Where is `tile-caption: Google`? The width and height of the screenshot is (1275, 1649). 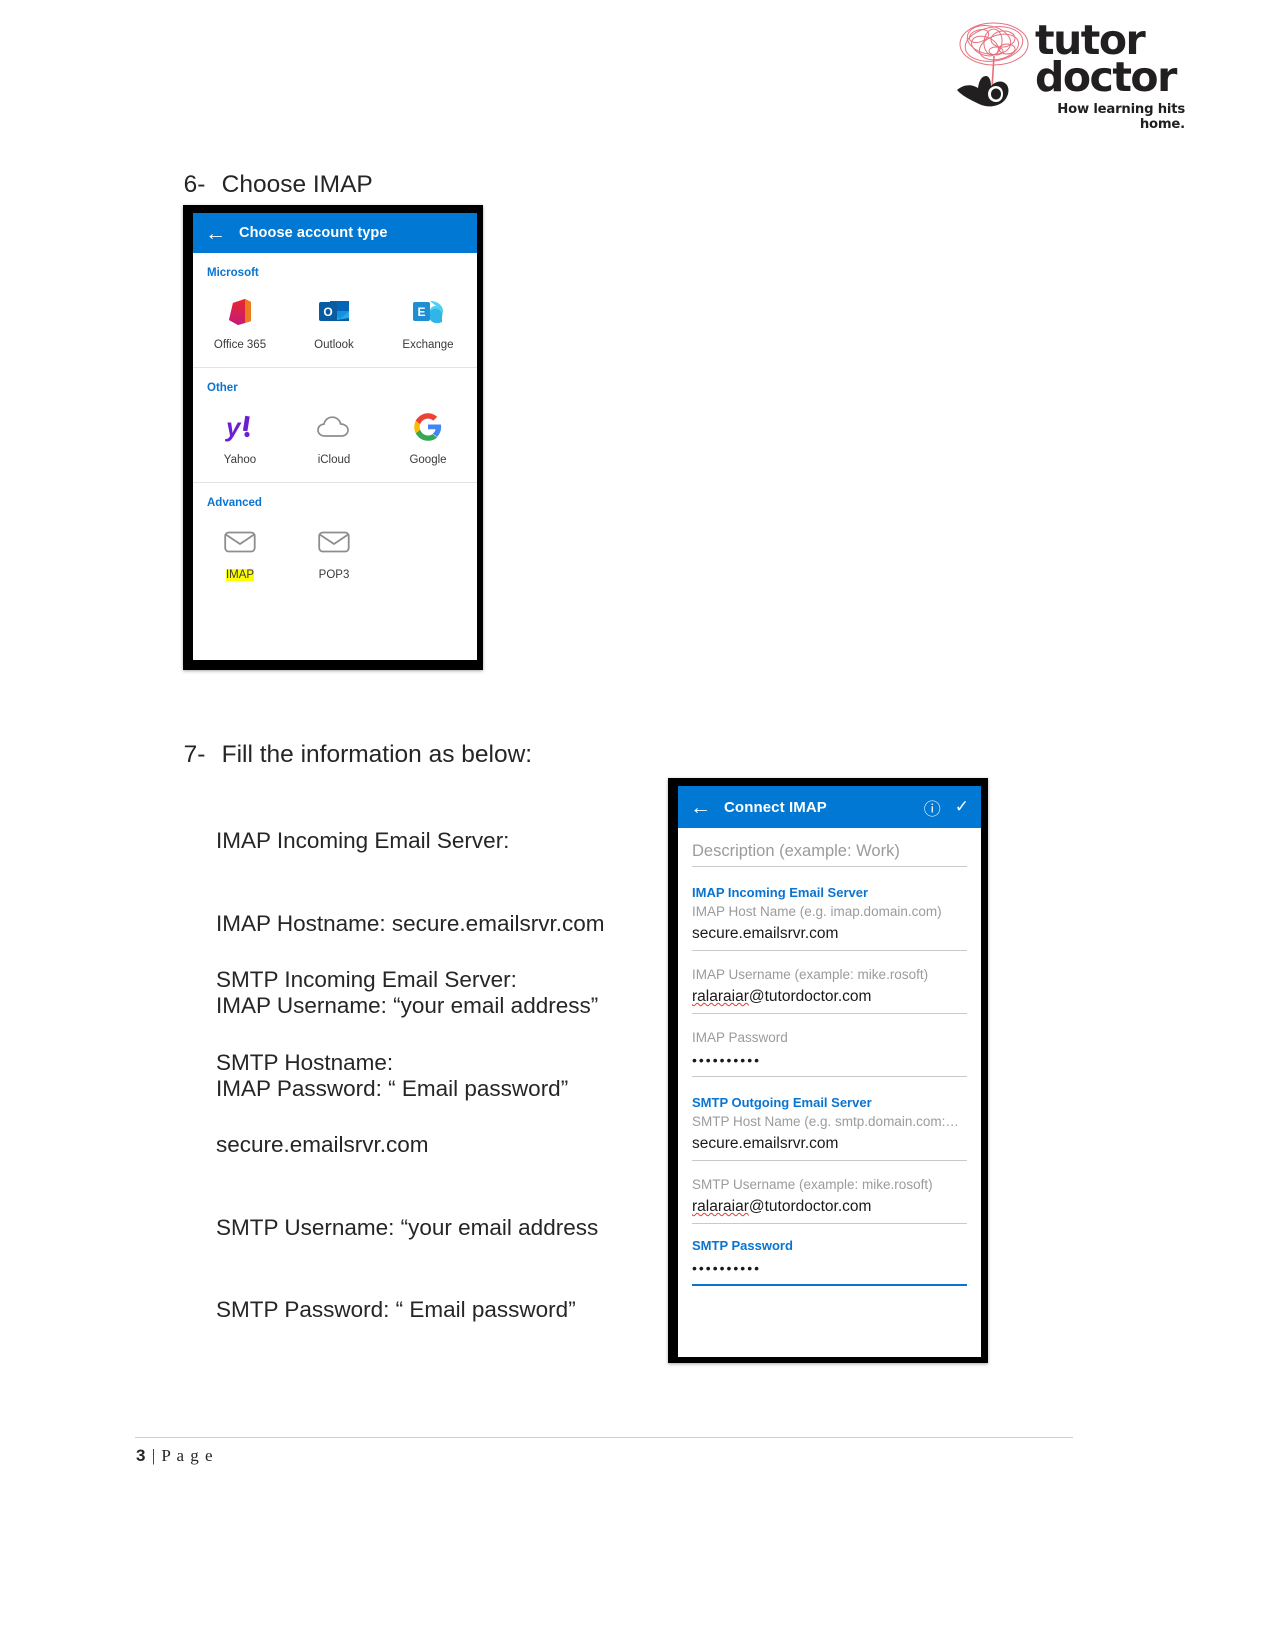
tile-caption: Google is located at coordinates (428, 460).